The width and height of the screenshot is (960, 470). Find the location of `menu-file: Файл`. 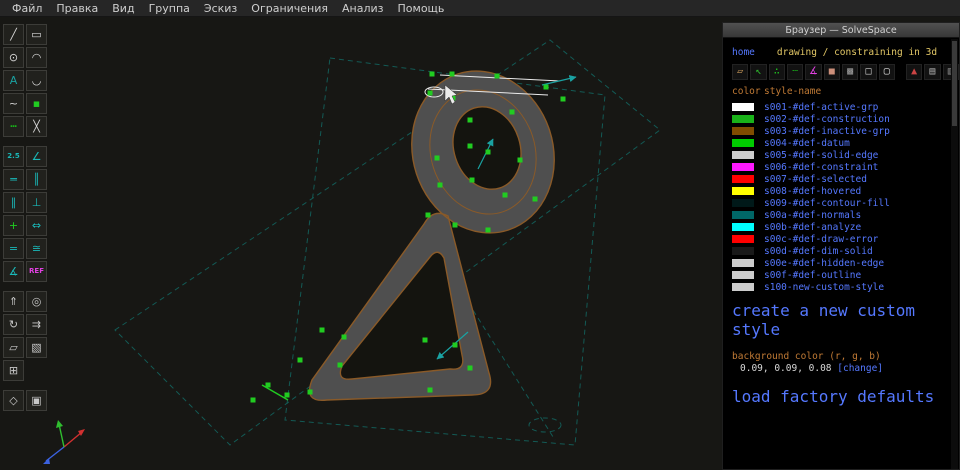

menu-file: Файл is located at coordinates (27, 8).